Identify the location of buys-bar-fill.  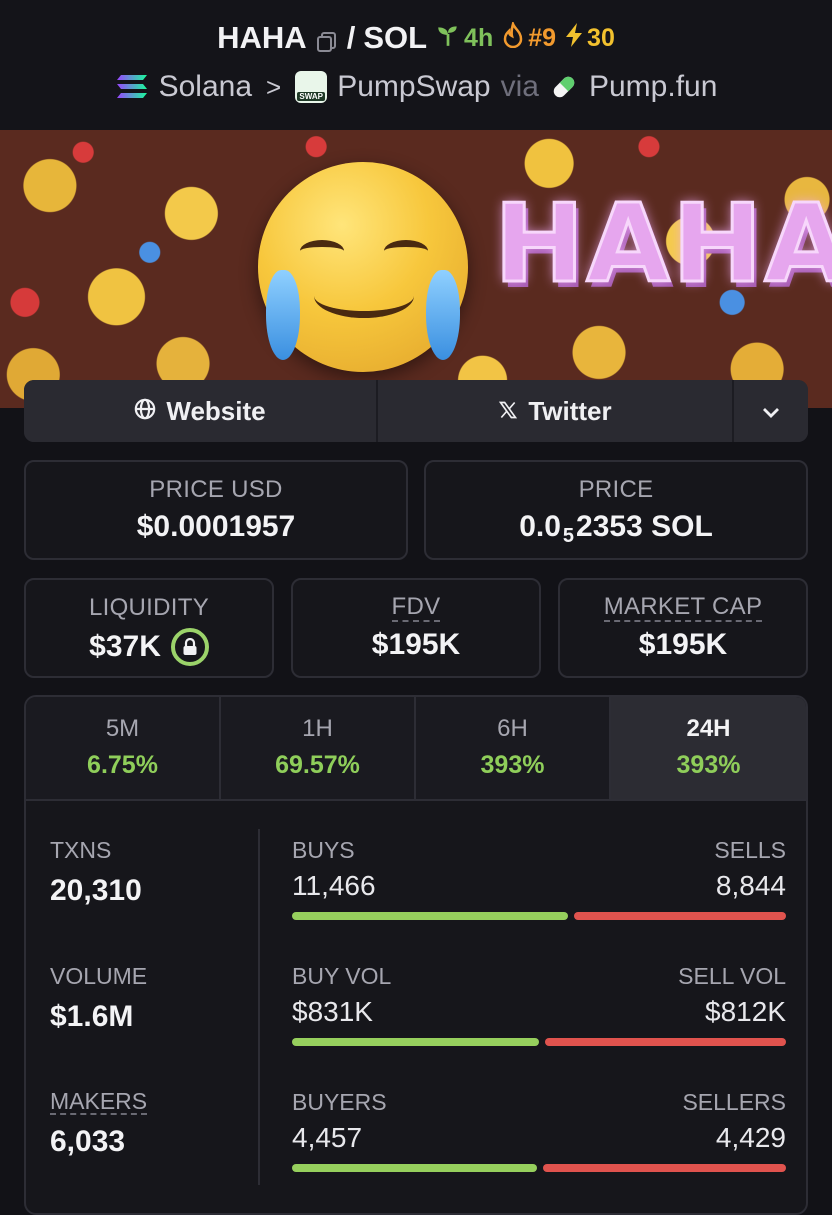
(430, 916).